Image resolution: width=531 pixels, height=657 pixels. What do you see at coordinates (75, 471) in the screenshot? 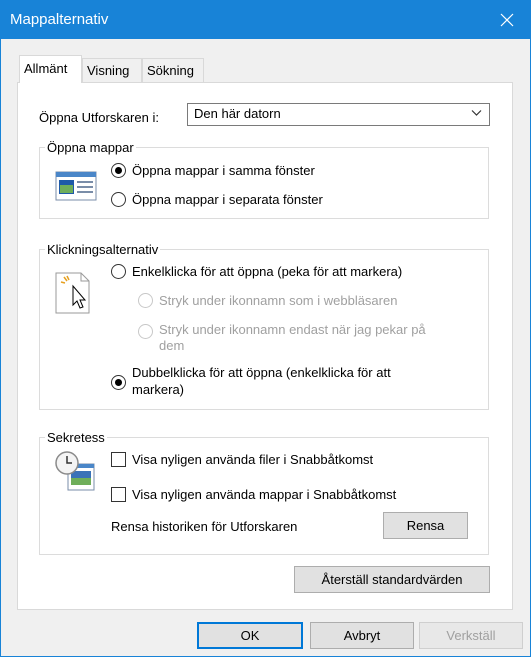
I see `recent-files-clock-icon` at bounding box center [75, 471].